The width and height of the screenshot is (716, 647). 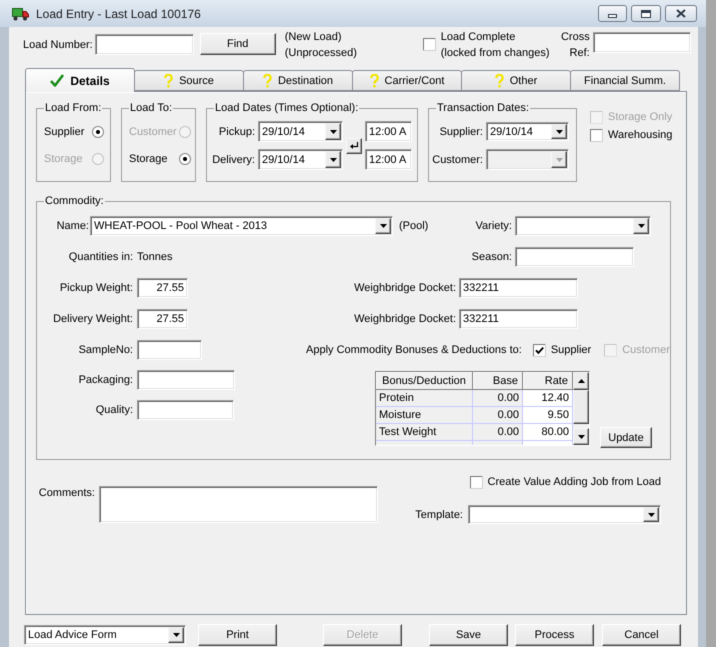 What do you see at coordinates (424, 381) in the screenshot?
I see `column-header: Bonus/Deduction` at bounding box center [424, 381].